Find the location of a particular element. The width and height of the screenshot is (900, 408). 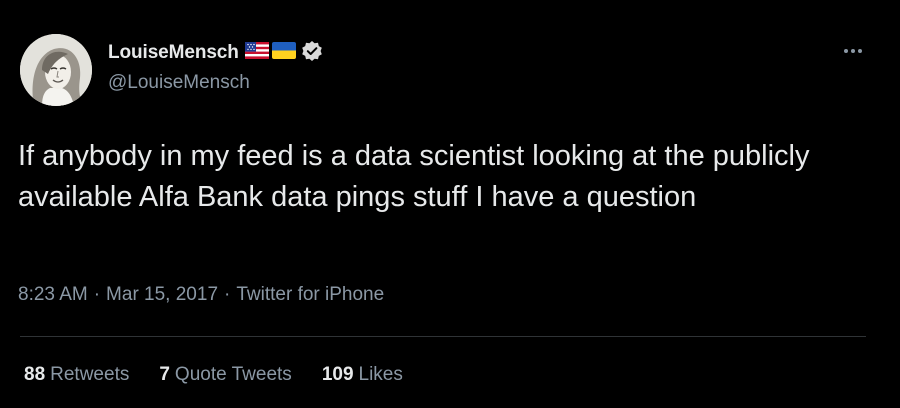

quote-tweets-stat: 7 Quote Tweets is located at coordinates (225, 375).